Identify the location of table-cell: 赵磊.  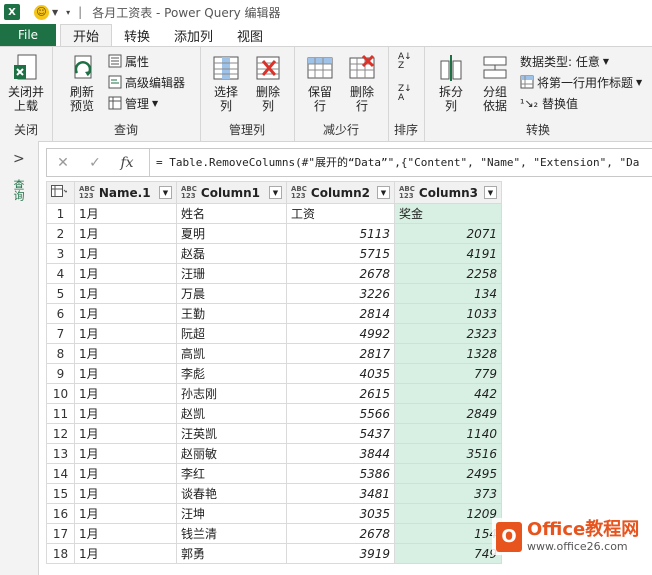
(231, 253).